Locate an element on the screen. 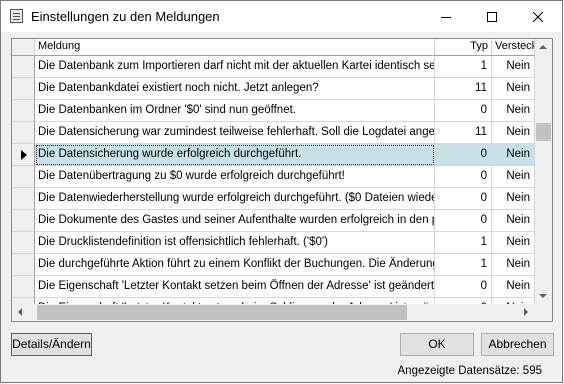 Image resolution: width=564 pixels, height=384 pixels. minimize-icon is located at coordinates (446, 17).